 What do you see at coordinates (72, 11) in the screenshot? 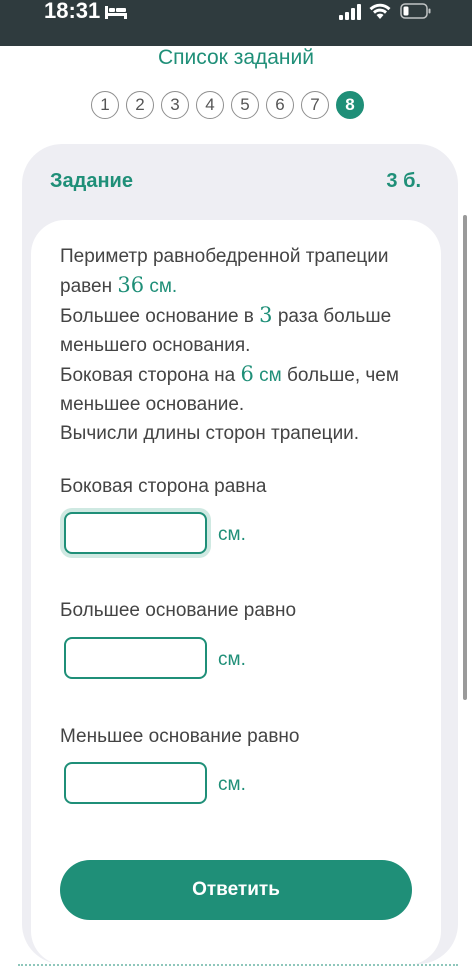
I see `clock: 18:31` at bounding box center [72, 11].